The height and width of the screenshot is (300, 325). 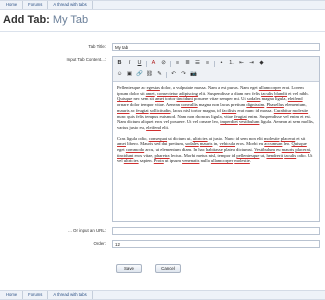 What do you see at coordinates (159, 74) in the screenshot?
I see `edit-icon: ✎` at bounding box center [159, 74].